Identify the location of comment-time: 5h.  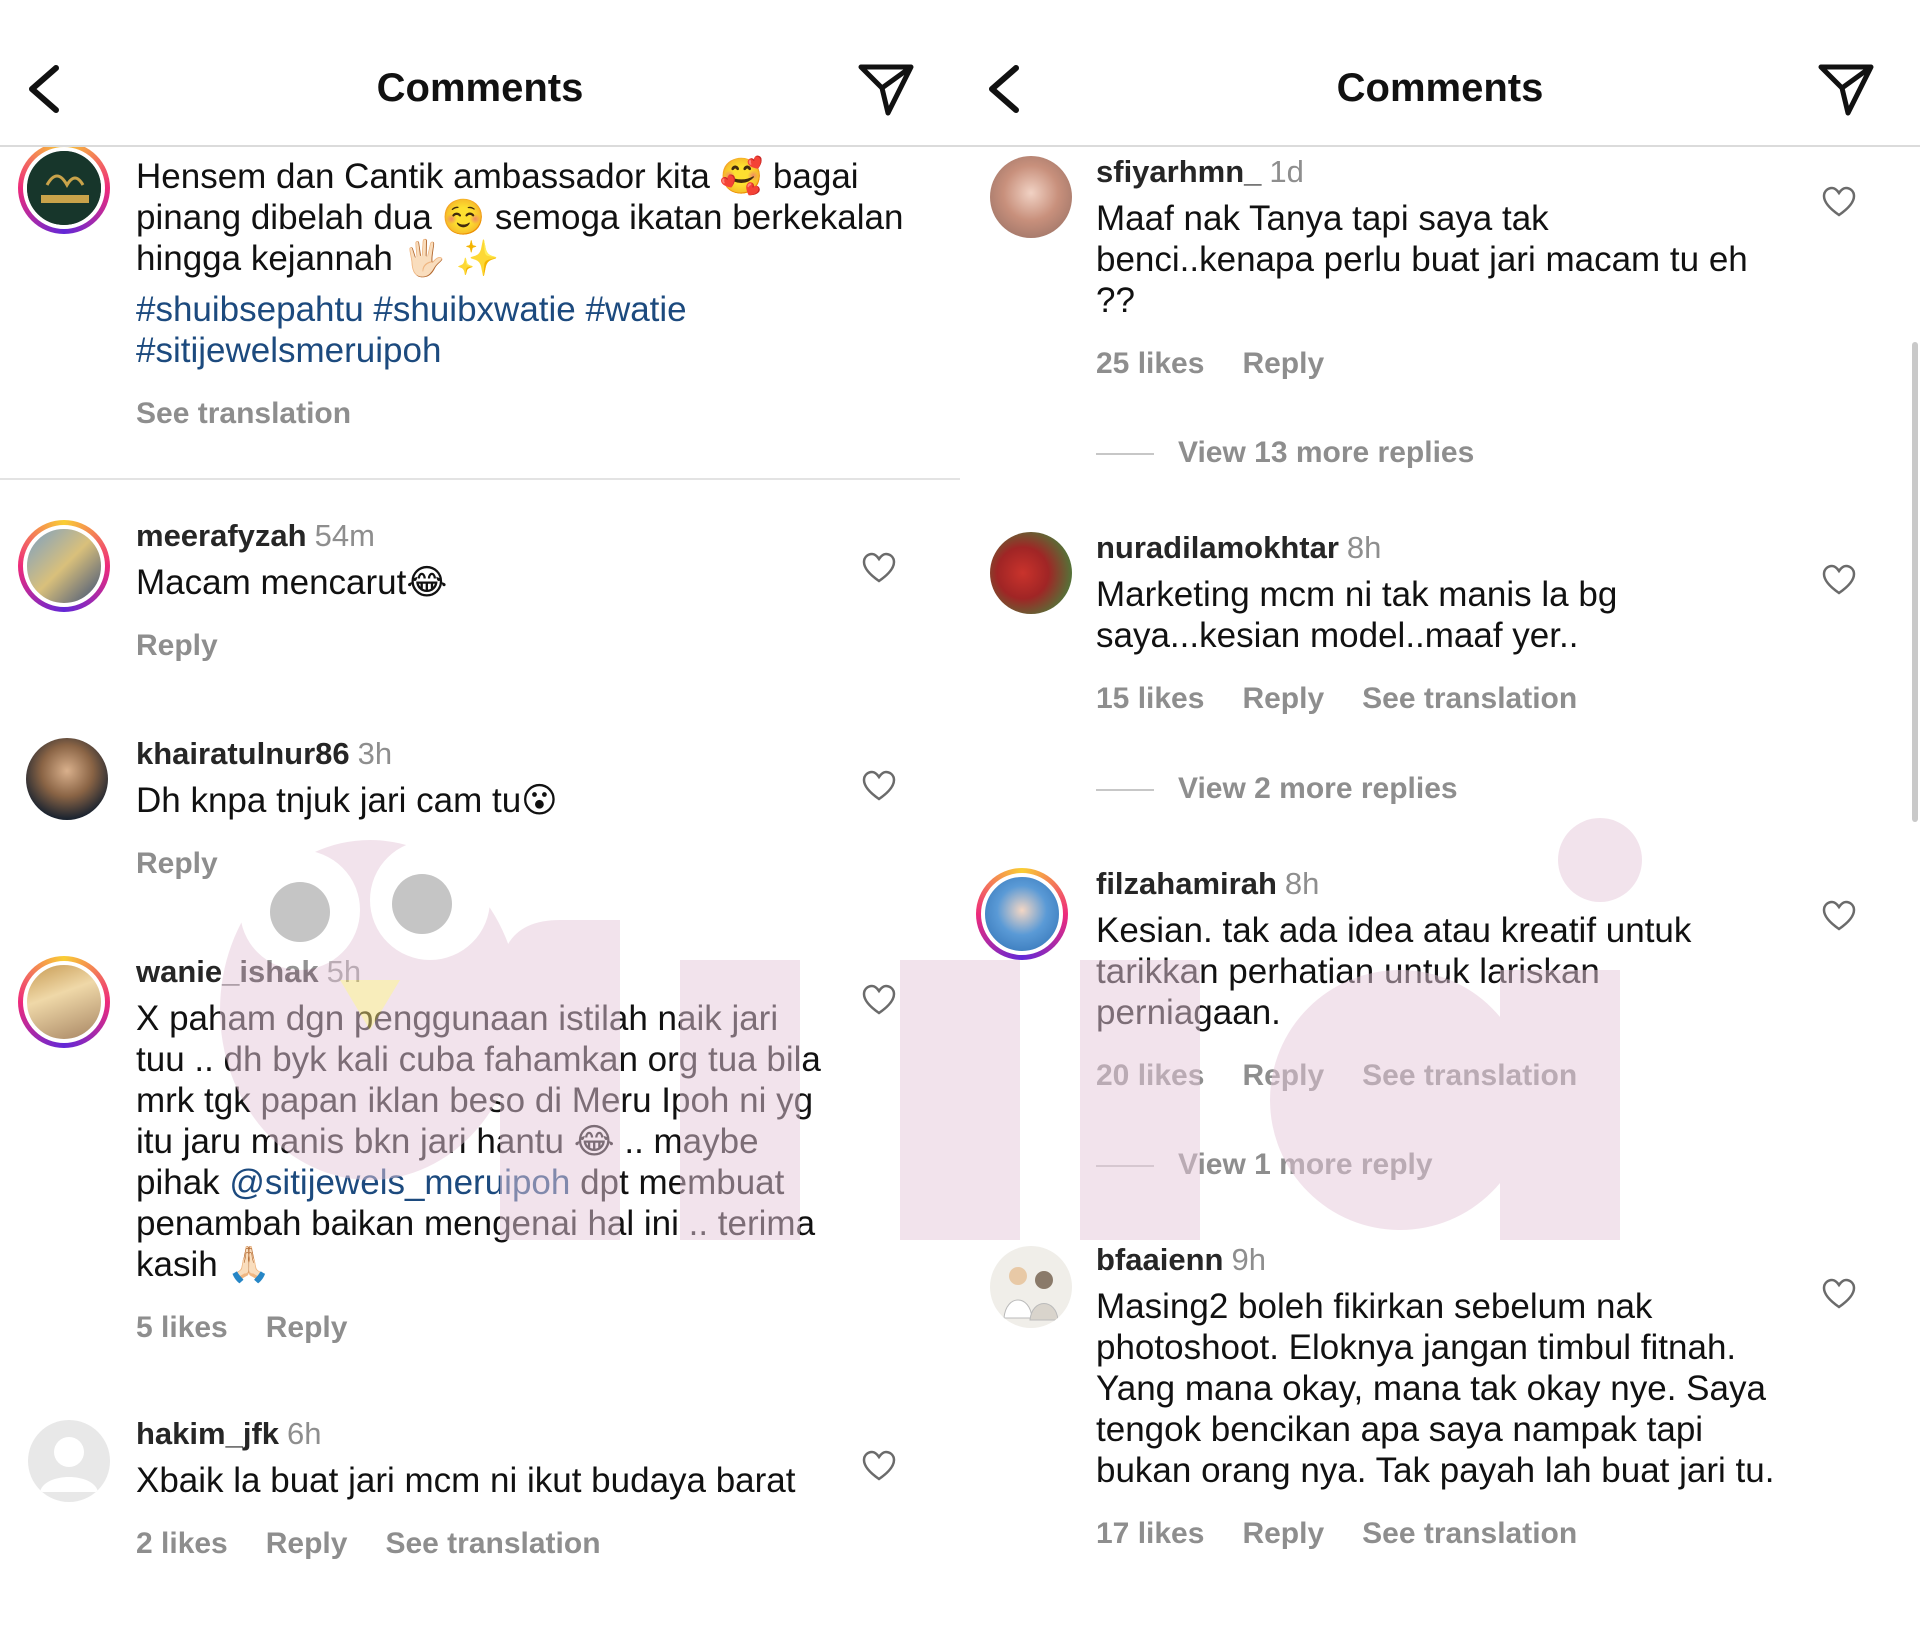
(344, 971).